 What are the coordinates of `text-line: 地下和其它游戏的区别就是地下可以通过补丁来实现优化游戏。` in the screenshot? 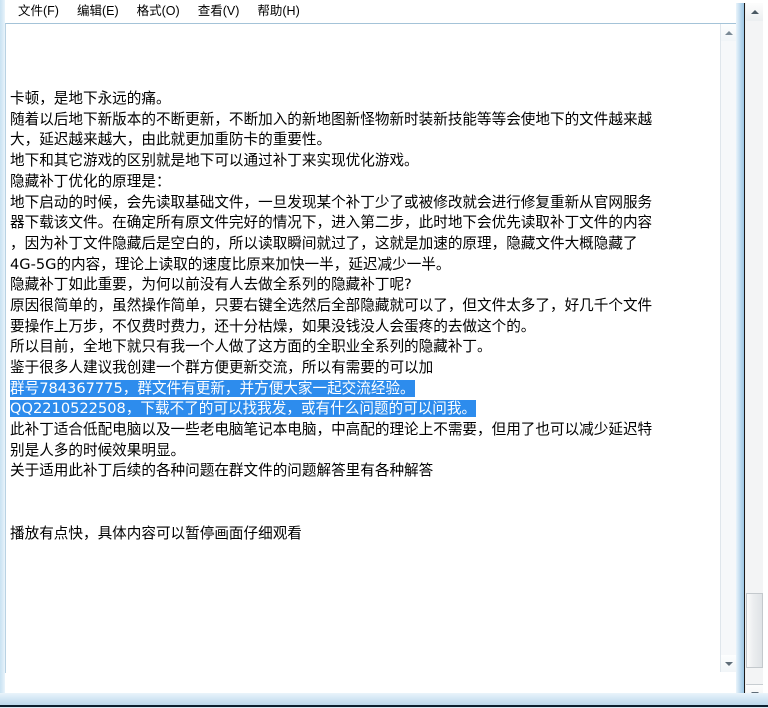 It's located at (214, 161).